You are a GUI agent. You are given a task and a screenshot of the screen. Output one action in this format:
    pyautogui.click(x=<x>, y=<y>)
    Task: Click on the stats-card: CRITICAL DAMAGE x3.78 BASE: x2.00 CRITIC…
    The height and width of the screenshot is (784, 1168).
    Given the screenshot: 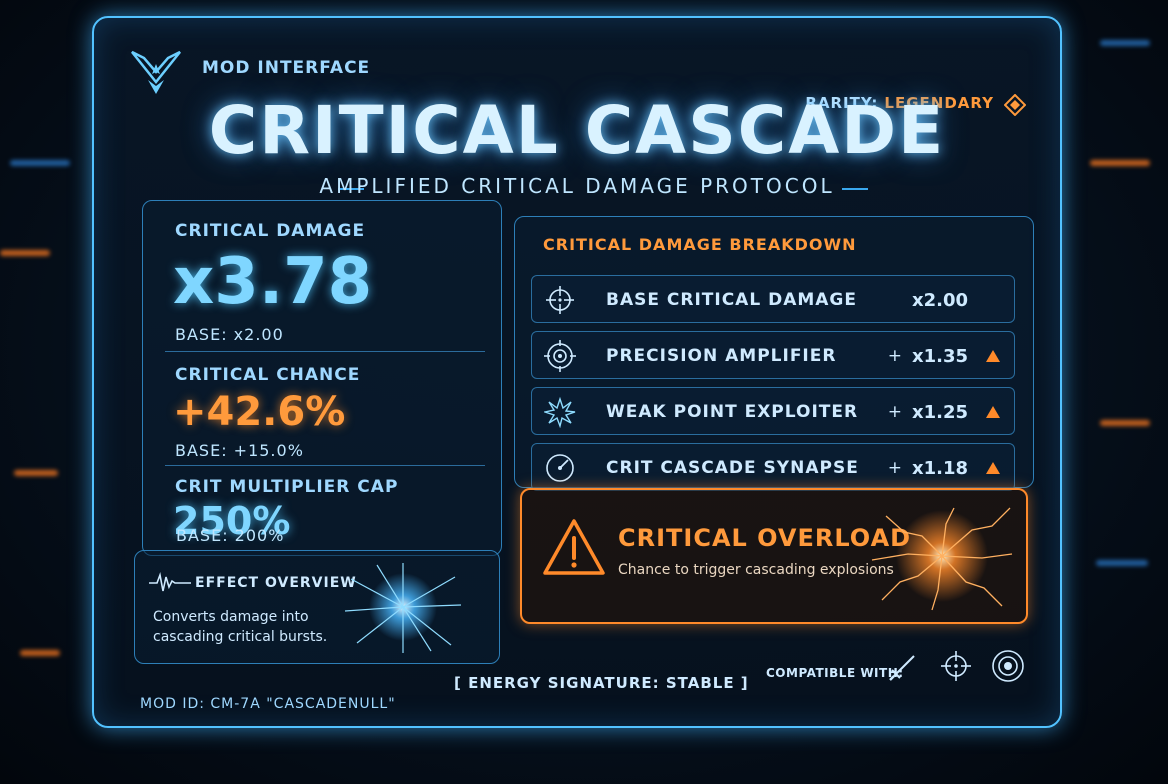 What is the action you would take?
    pyautogui.click(x=322, y=378)
    